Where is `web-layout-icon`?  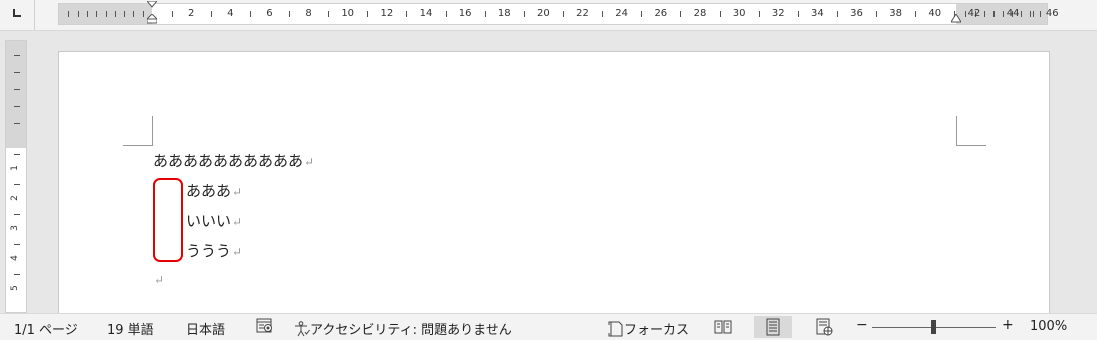
web-layout-icon is located at coordinates (824, 327).